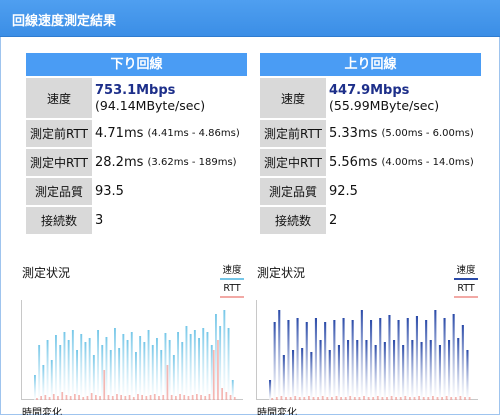 Image resolution: width=500 pixels, height=415 pixels. I want to click on download-connections-row: 接続数 3, so click(136, 220).